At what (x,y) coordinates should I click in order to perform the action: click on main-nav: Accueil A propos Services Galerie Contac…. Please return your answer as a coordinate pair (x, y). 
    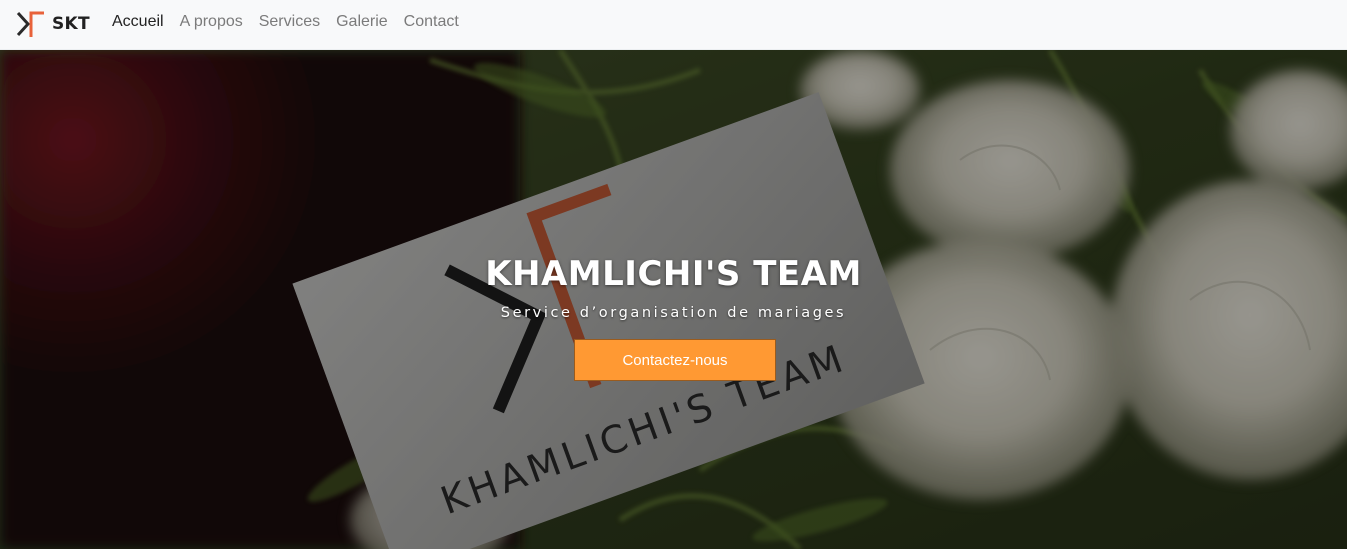
    Looking at the image, I should click on (285, 22).